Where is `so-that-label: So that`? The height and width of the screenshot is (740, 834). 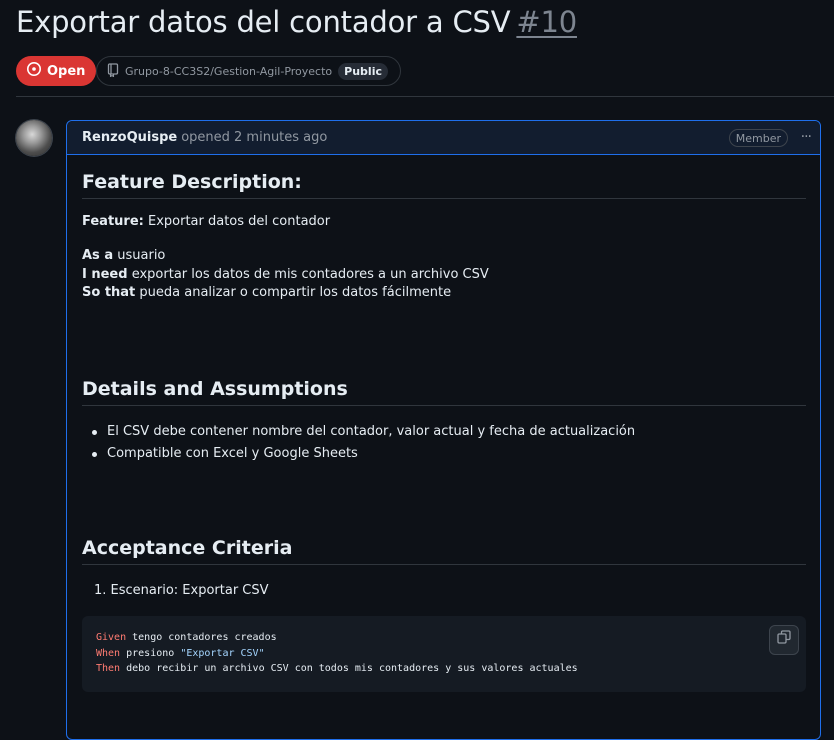
so-that-label: So that is located at coordinates (109, 292).